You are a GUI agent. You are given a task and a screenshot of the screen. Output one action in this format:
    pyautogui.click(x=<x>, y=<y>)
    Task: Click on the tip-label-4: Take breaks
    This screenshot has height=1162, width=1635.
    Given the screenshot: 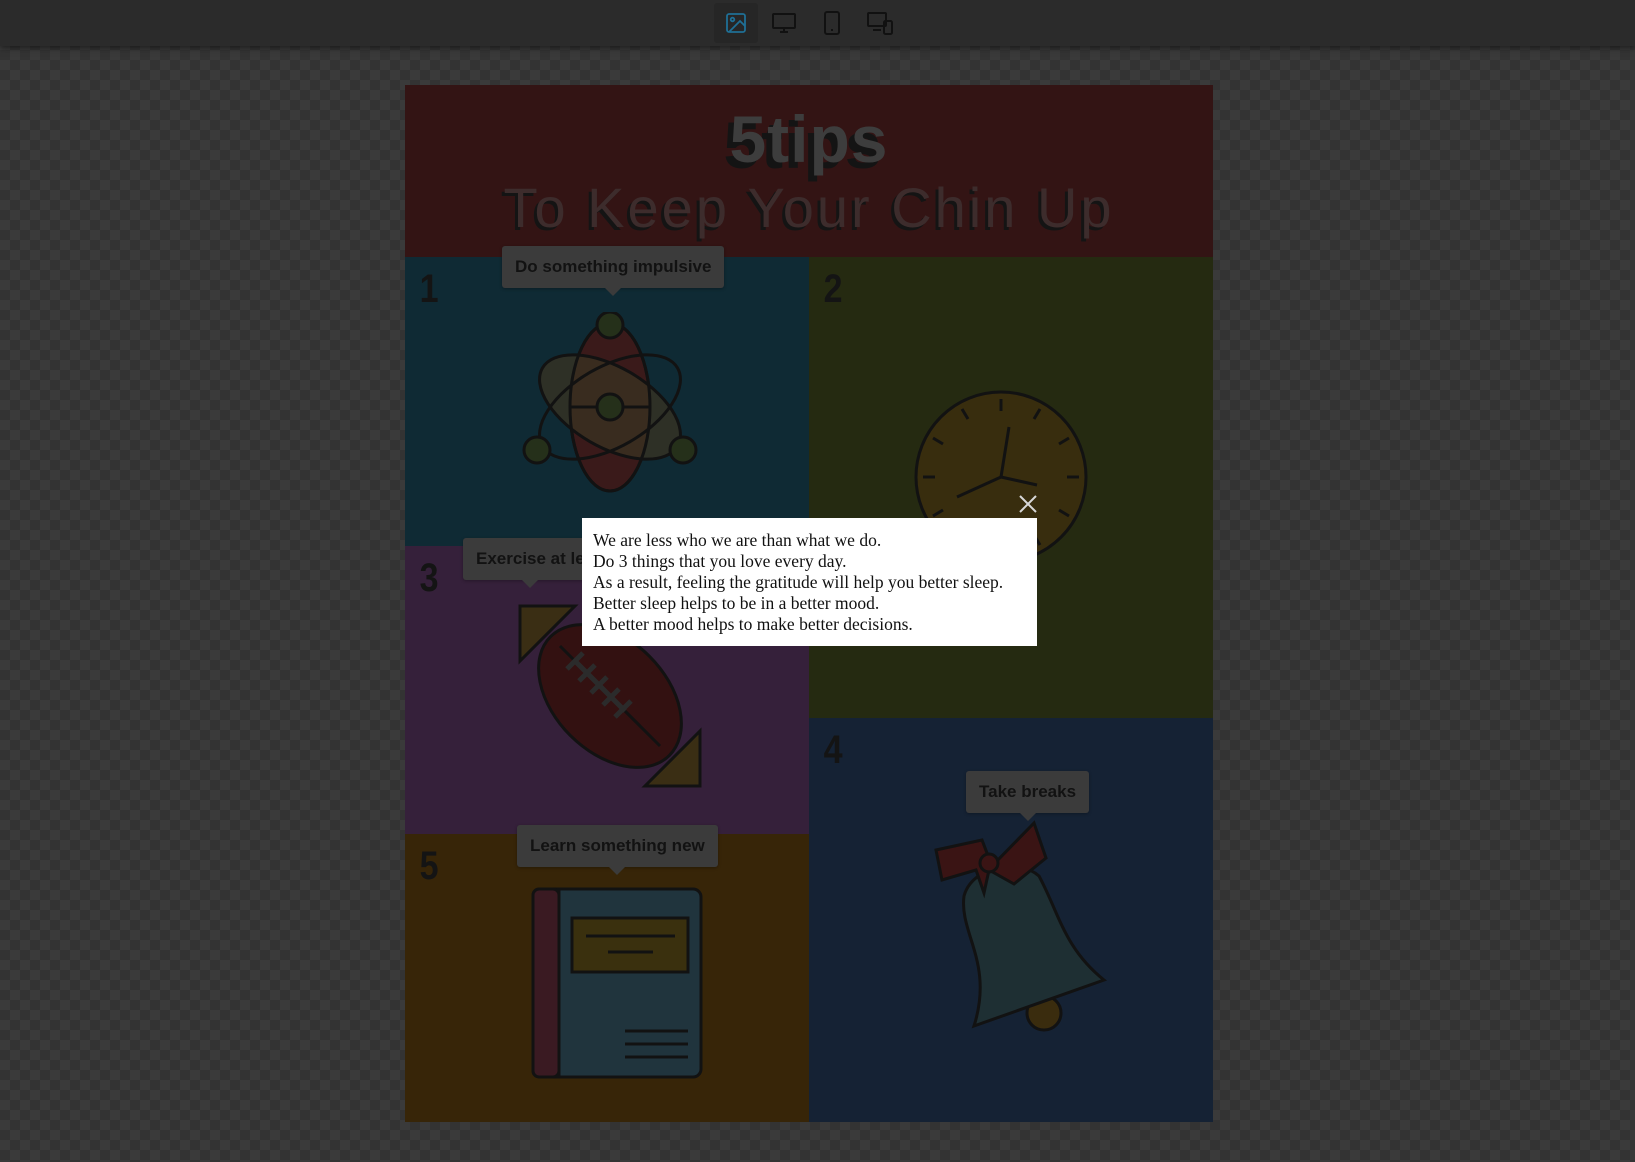 What is the action you would take?
    pyautogui.click(x=1028, y=796)
    